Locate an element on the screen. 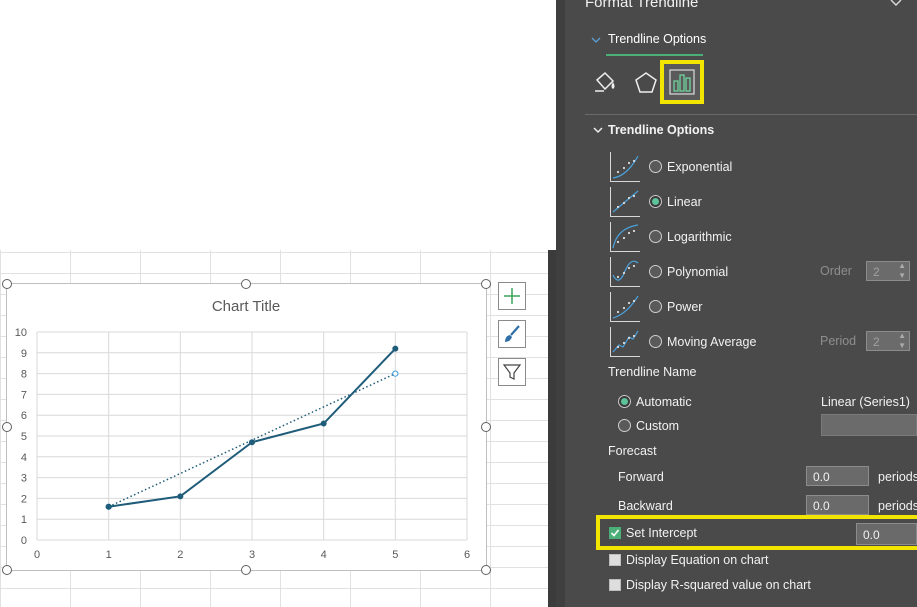 The height and width of the screenshot is (607, 917). y-tick-label: 4 is located at coordinates (24, 458).